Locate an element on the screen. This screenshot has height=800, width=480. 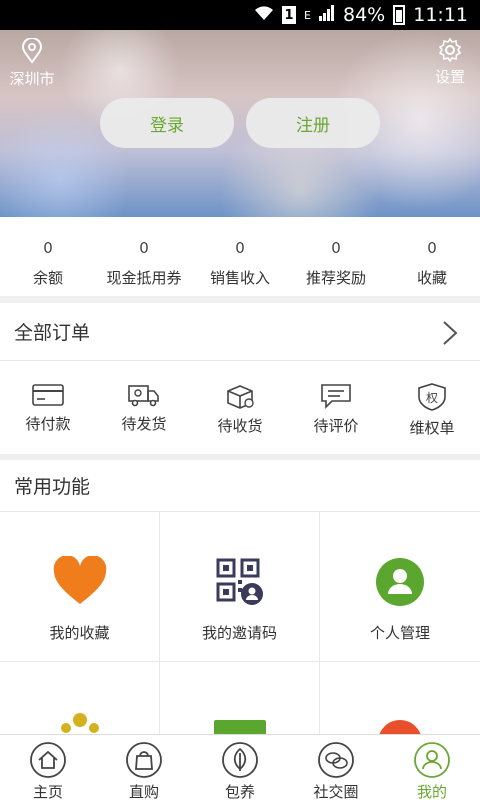
account-stats: 0 余额 0 现金抵用券 0 销售收入 0 推荐奖励 0 收藏 is located at coordinates (240, 256).